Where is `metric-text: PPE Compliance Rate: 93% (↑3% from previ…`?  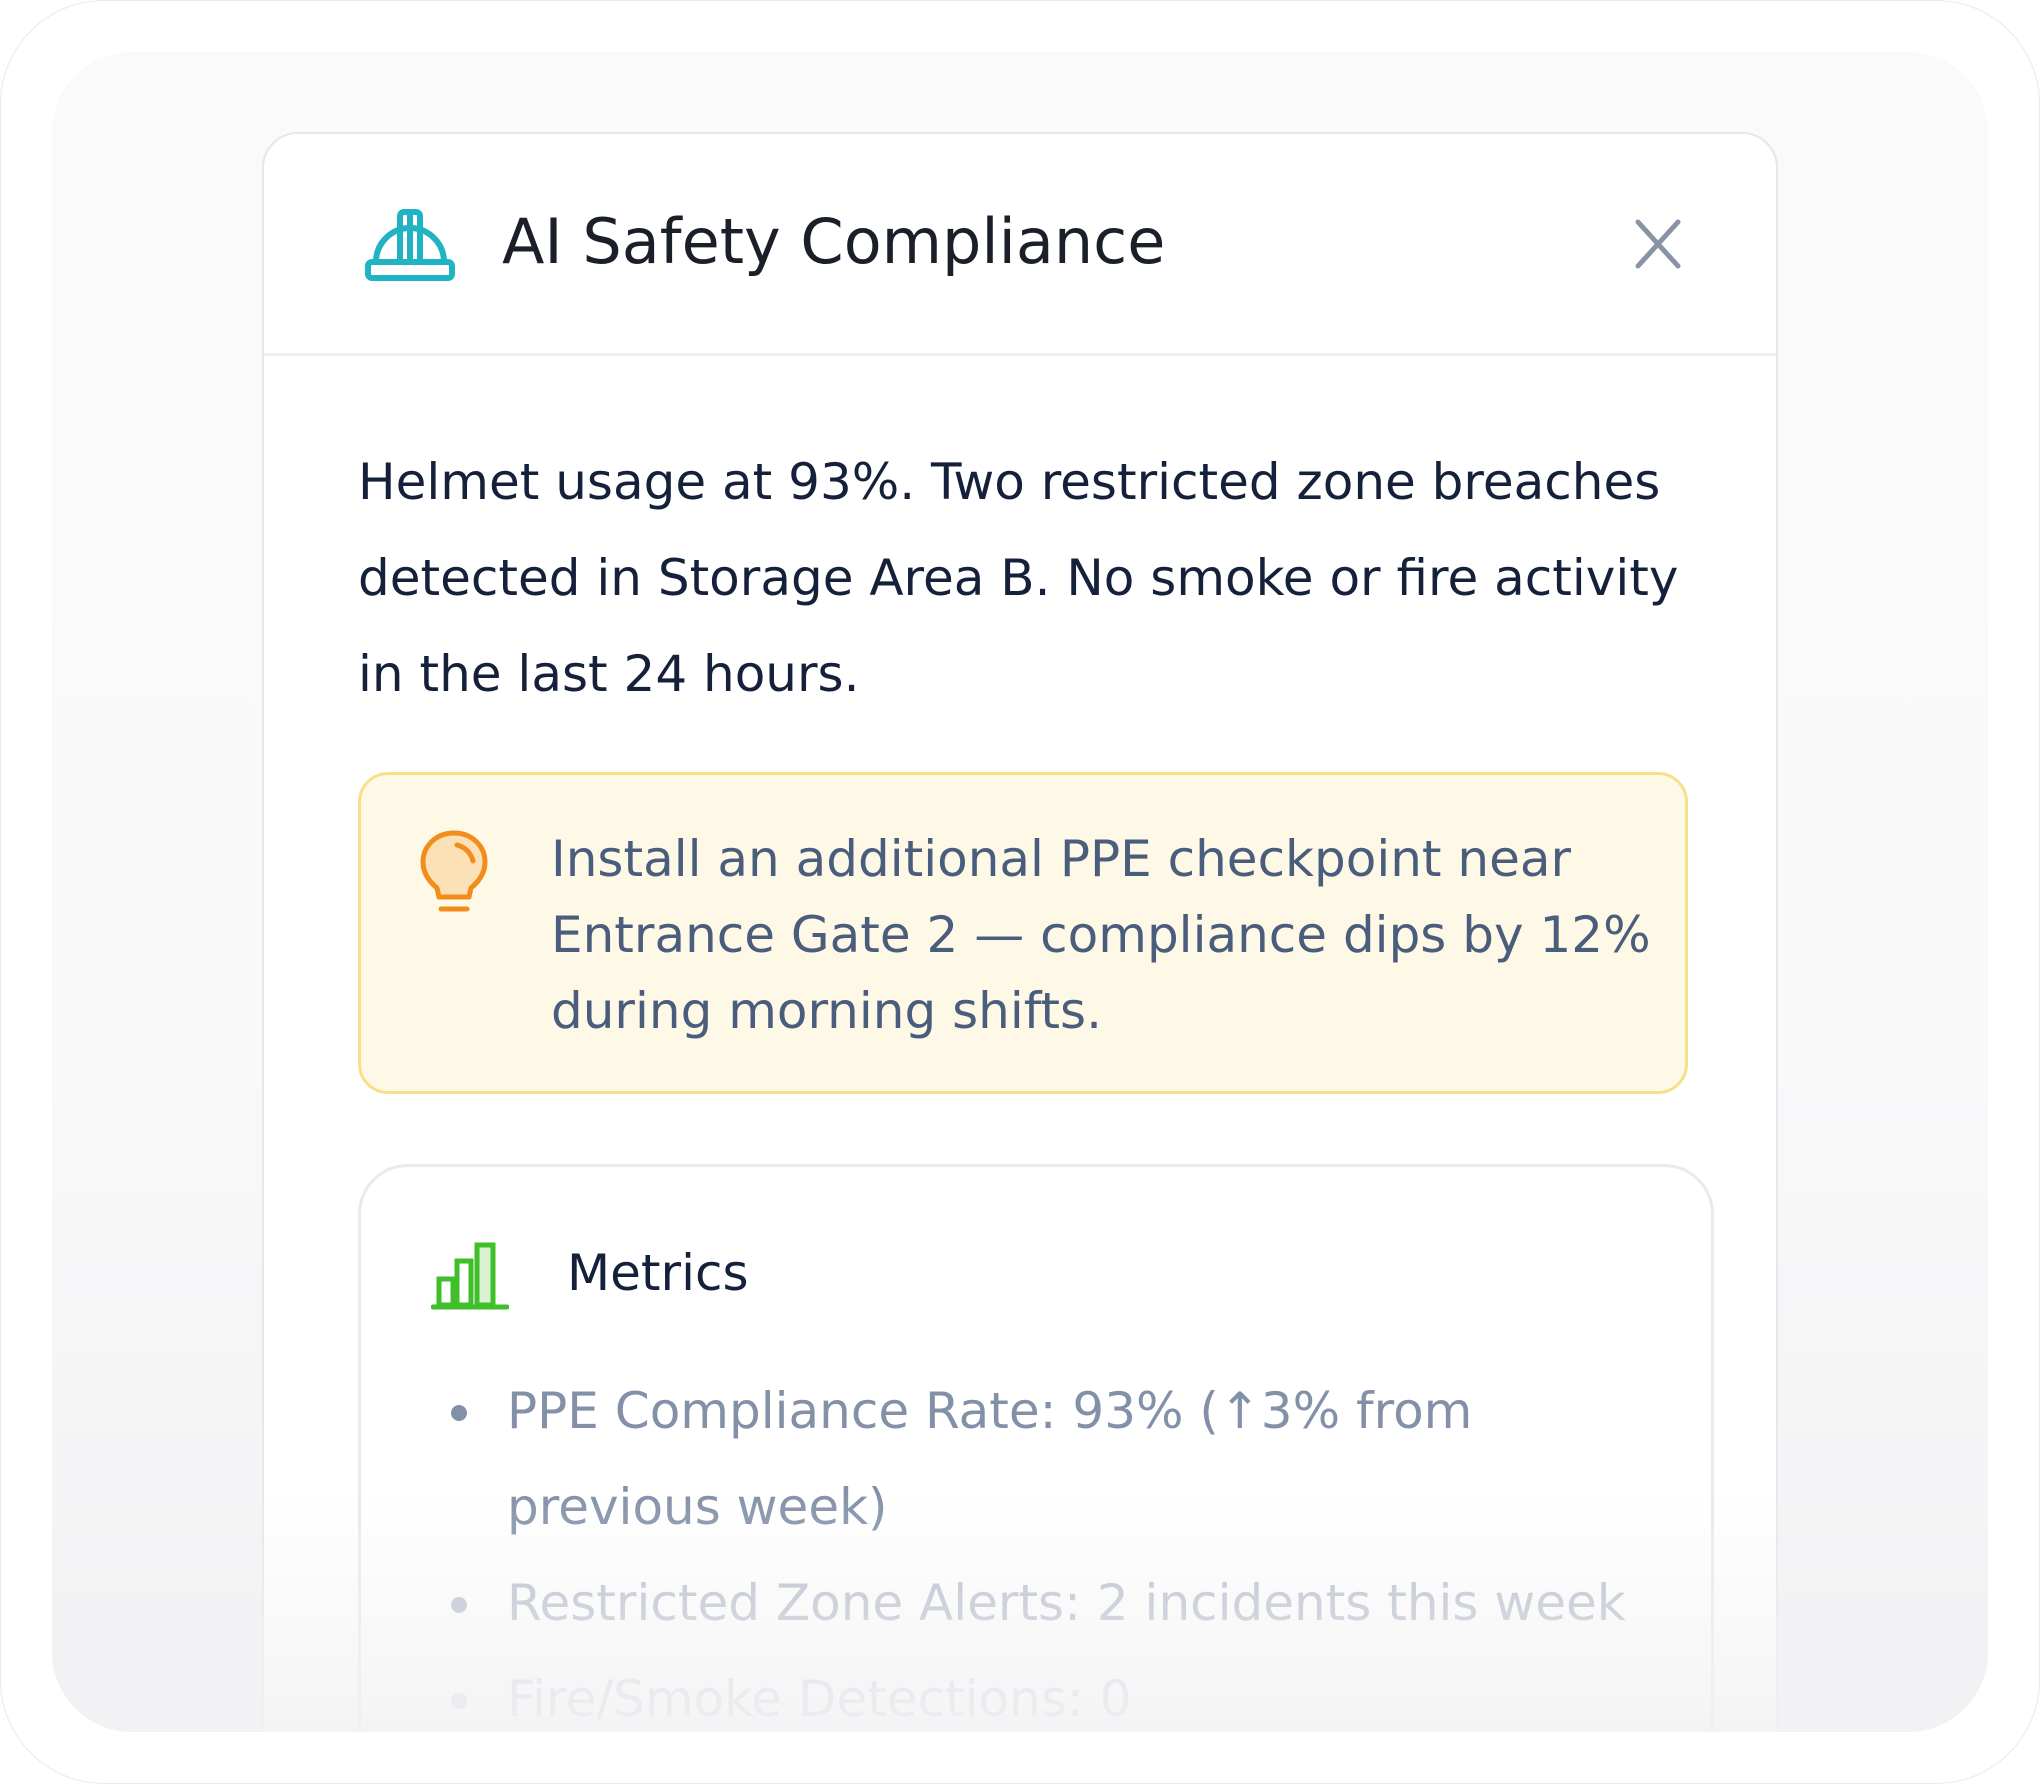 metric-text: PPE Compliance Rate: 93% (↑3% from previ… is located at coordinates (990, 1459).